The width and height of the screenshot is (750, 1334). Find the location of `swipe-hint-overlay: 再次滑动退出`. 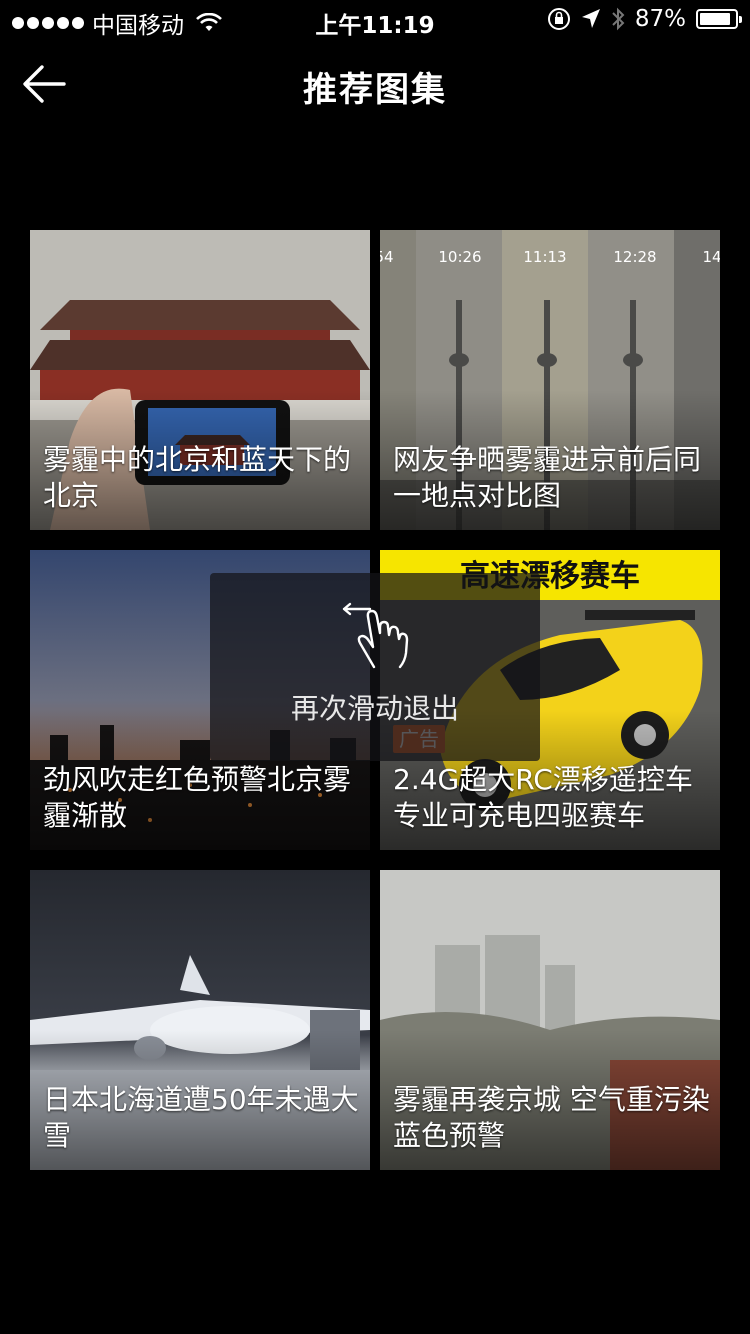

swipe-hint-overlay: 再次滑动退出 is located at coordinates (375, 667).